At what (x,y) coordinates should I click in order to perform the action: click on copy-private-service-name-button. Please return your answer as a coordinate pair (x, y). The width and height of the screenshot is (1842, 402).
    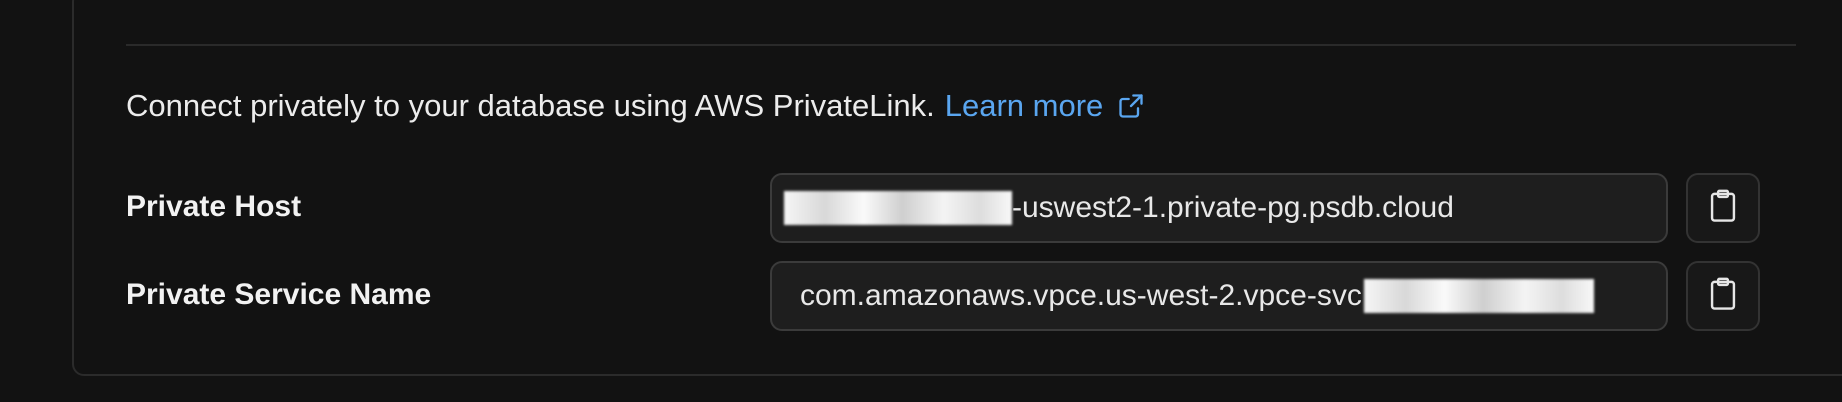
    Looking at the image, I should click on (1723, 296).